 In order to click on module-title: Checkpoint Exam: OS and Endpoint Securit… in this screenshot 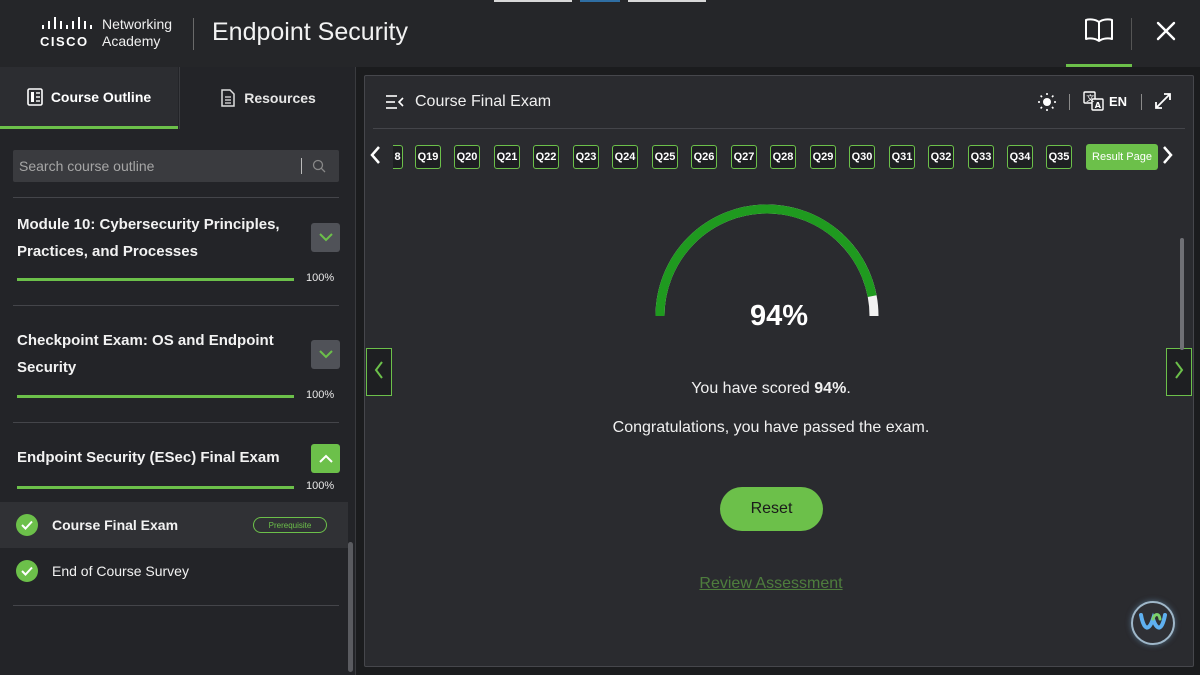, I will do `click(145, 354)`.